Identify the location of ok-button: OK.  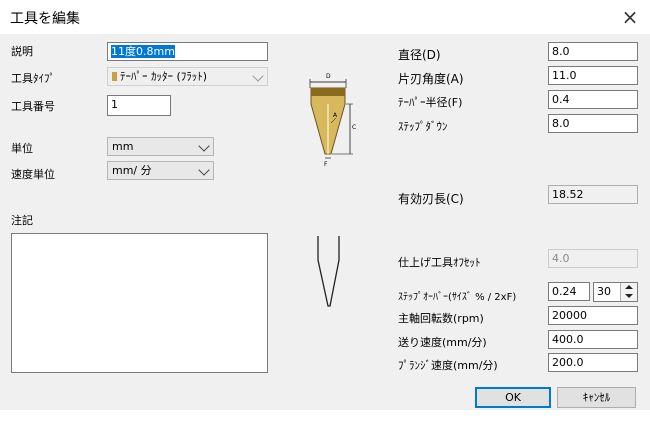
(513, 397).